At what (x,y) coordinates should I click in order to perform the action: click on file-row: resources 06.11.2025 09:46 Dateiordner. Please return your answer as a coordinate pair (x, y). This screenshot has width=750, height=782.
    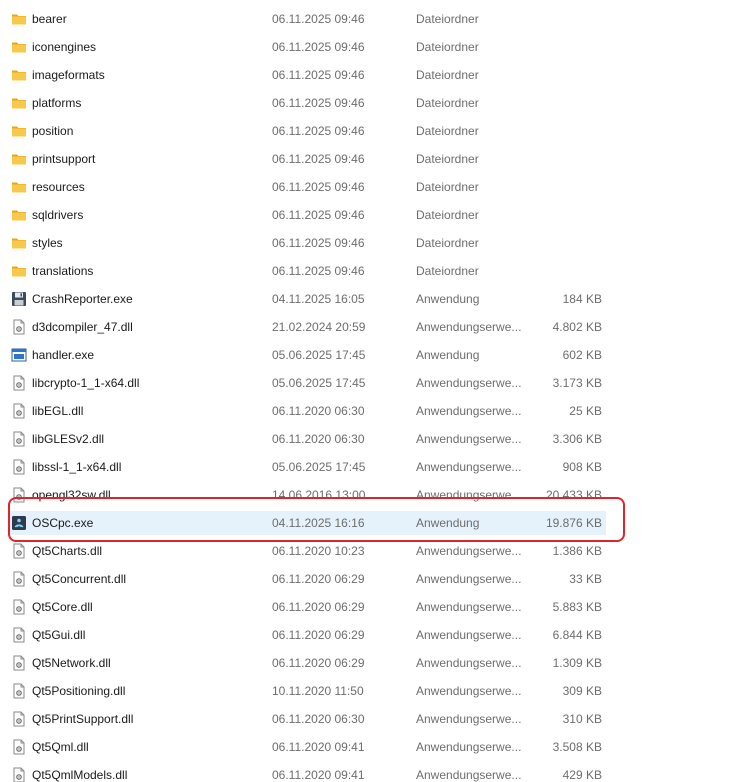
    Looking at the image, I should click on (307, 187).